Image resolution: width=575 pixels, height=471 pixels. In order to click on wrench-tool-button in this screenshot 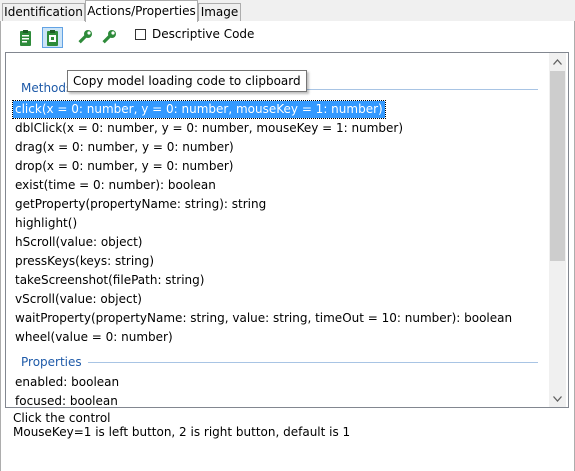, I will do `click(108, 37)`.